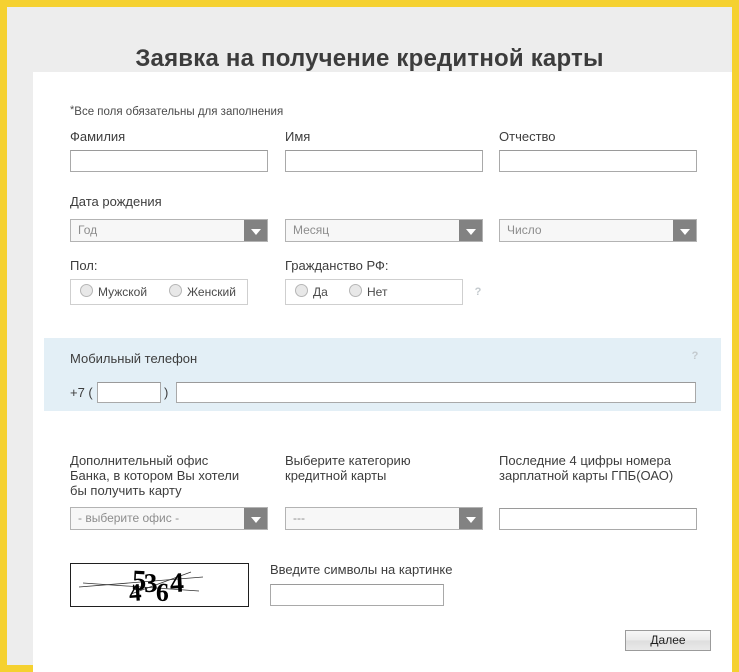 Image resolution: width=739 pixels, height=672 pixels. Describe the element at coordinates (586, 475) in the screenshot. I see `salary-card-label-line-2: зарплатной карты ГПБ(ОАО)` at that location.